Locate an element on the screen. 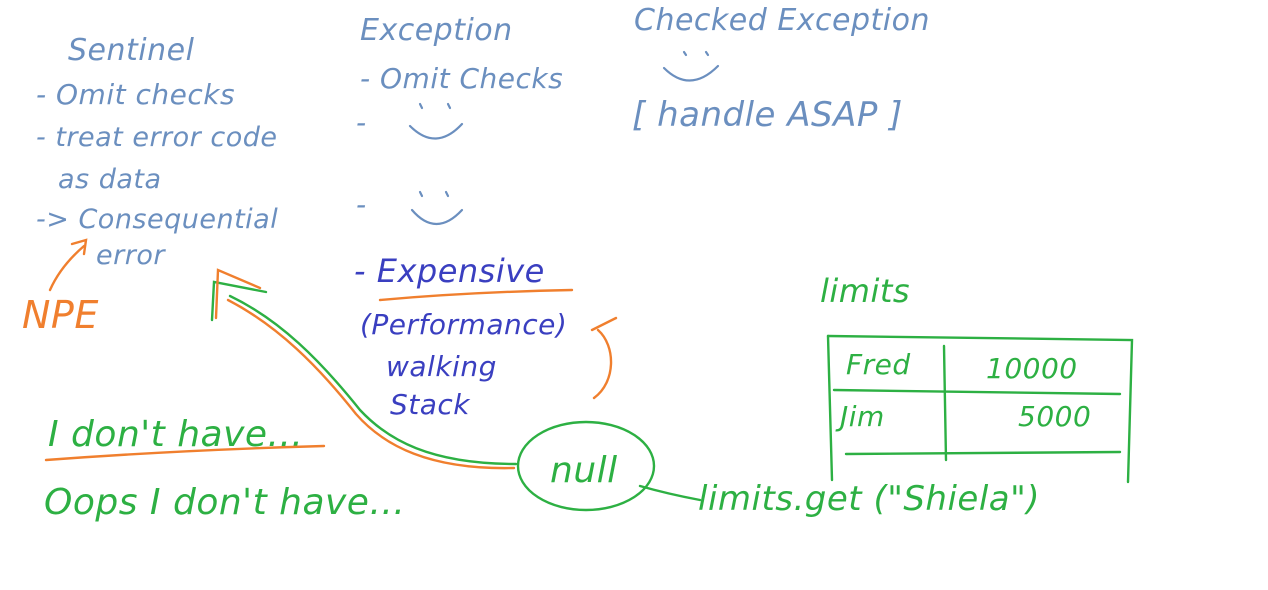 Image resolution: width=1268 pixels, height=590 pixels. table-cell-value: 5000 is located at coordinates (1054, 416).